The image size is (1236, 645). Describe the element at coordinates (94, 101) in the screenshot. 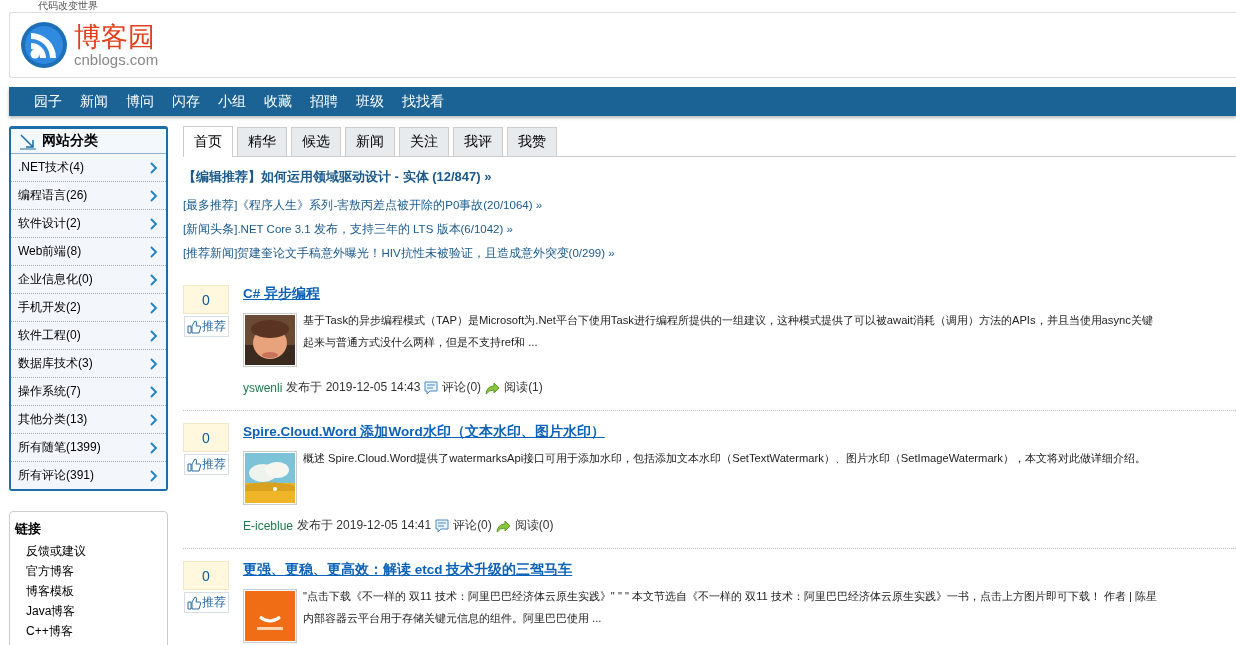

I see `nav-link: 新闻` at that location.